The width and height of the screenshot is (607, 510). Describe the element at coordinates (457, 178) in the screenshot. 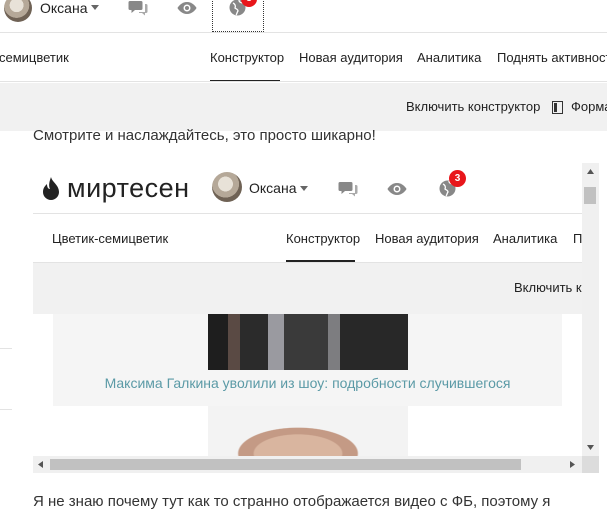

I see `notification-badge: 3` at that location.